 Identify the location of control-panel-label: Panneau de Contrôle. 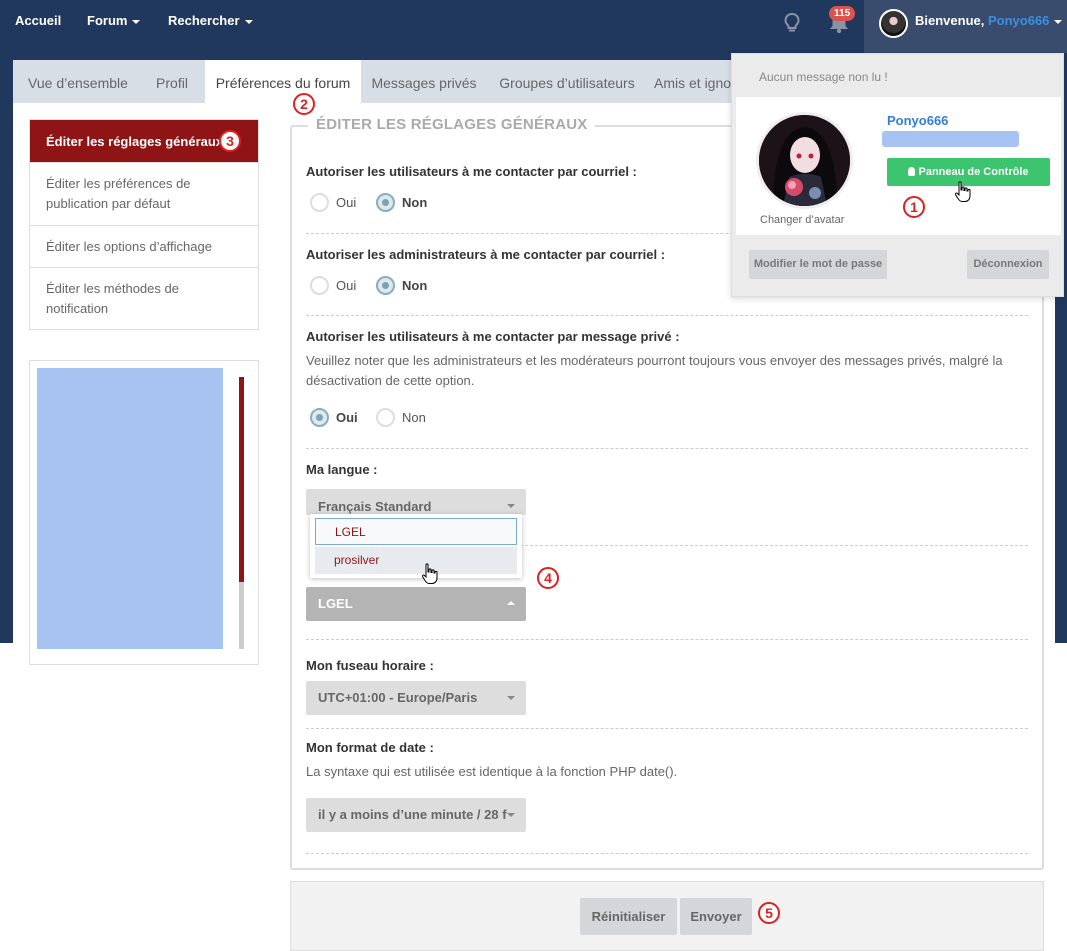
(973, 172).